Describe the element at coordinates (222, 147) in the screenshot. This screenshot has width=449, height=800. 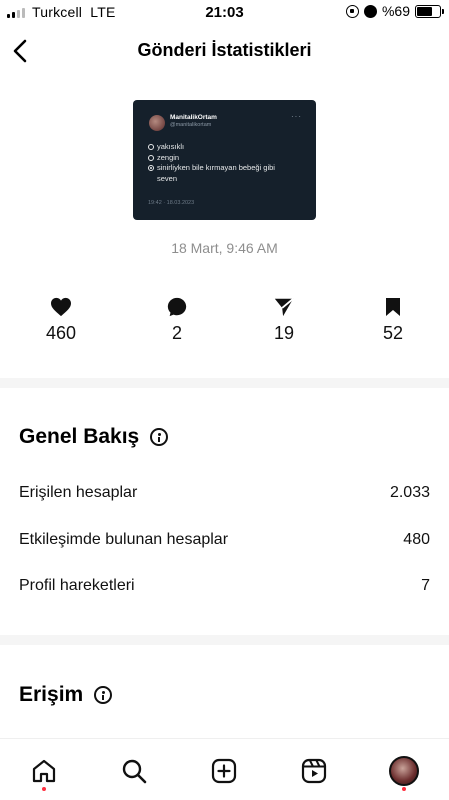
I see `poll-option: yakısıklı` at that location.